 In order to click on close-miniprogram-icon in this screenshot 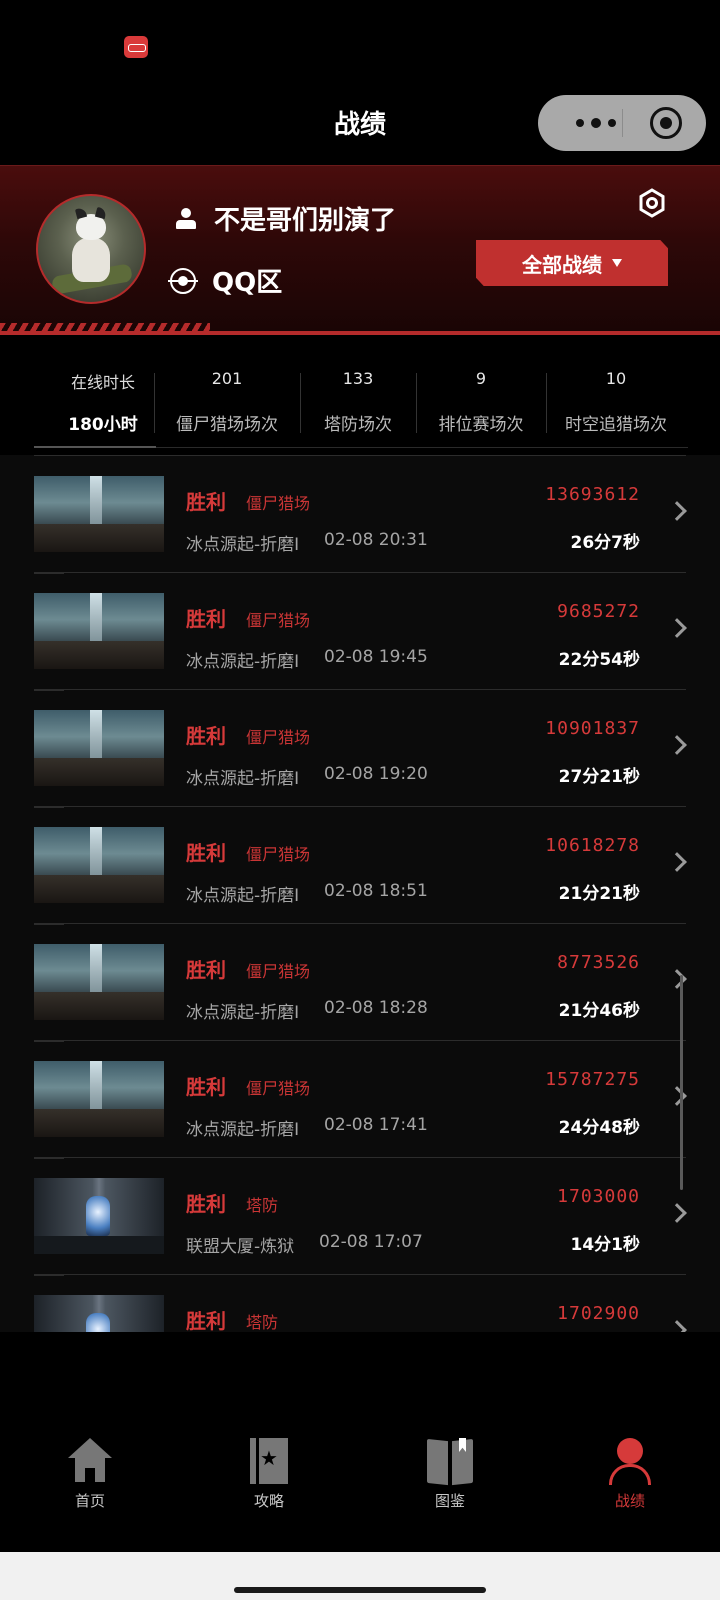, I will do `click(666, 123)`.